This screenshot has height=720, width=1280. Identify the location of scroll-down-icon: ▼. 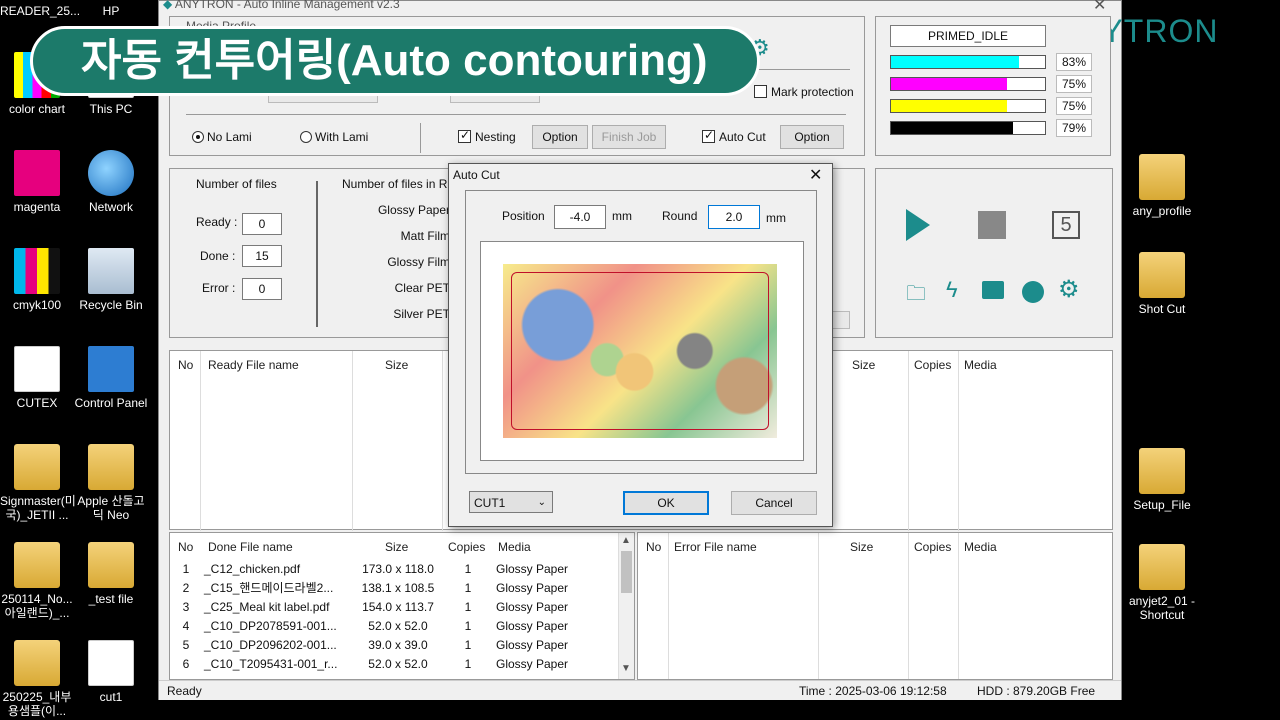
(626, 668).